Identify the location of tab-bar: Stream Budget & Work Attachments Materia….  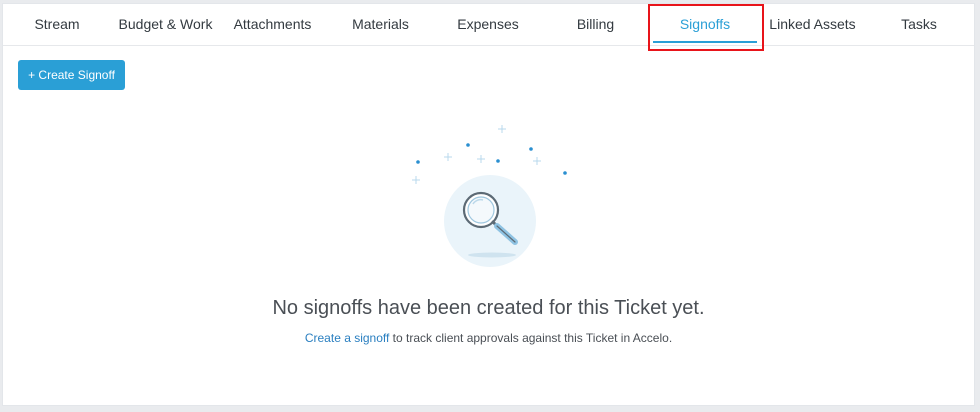
(488, 25).